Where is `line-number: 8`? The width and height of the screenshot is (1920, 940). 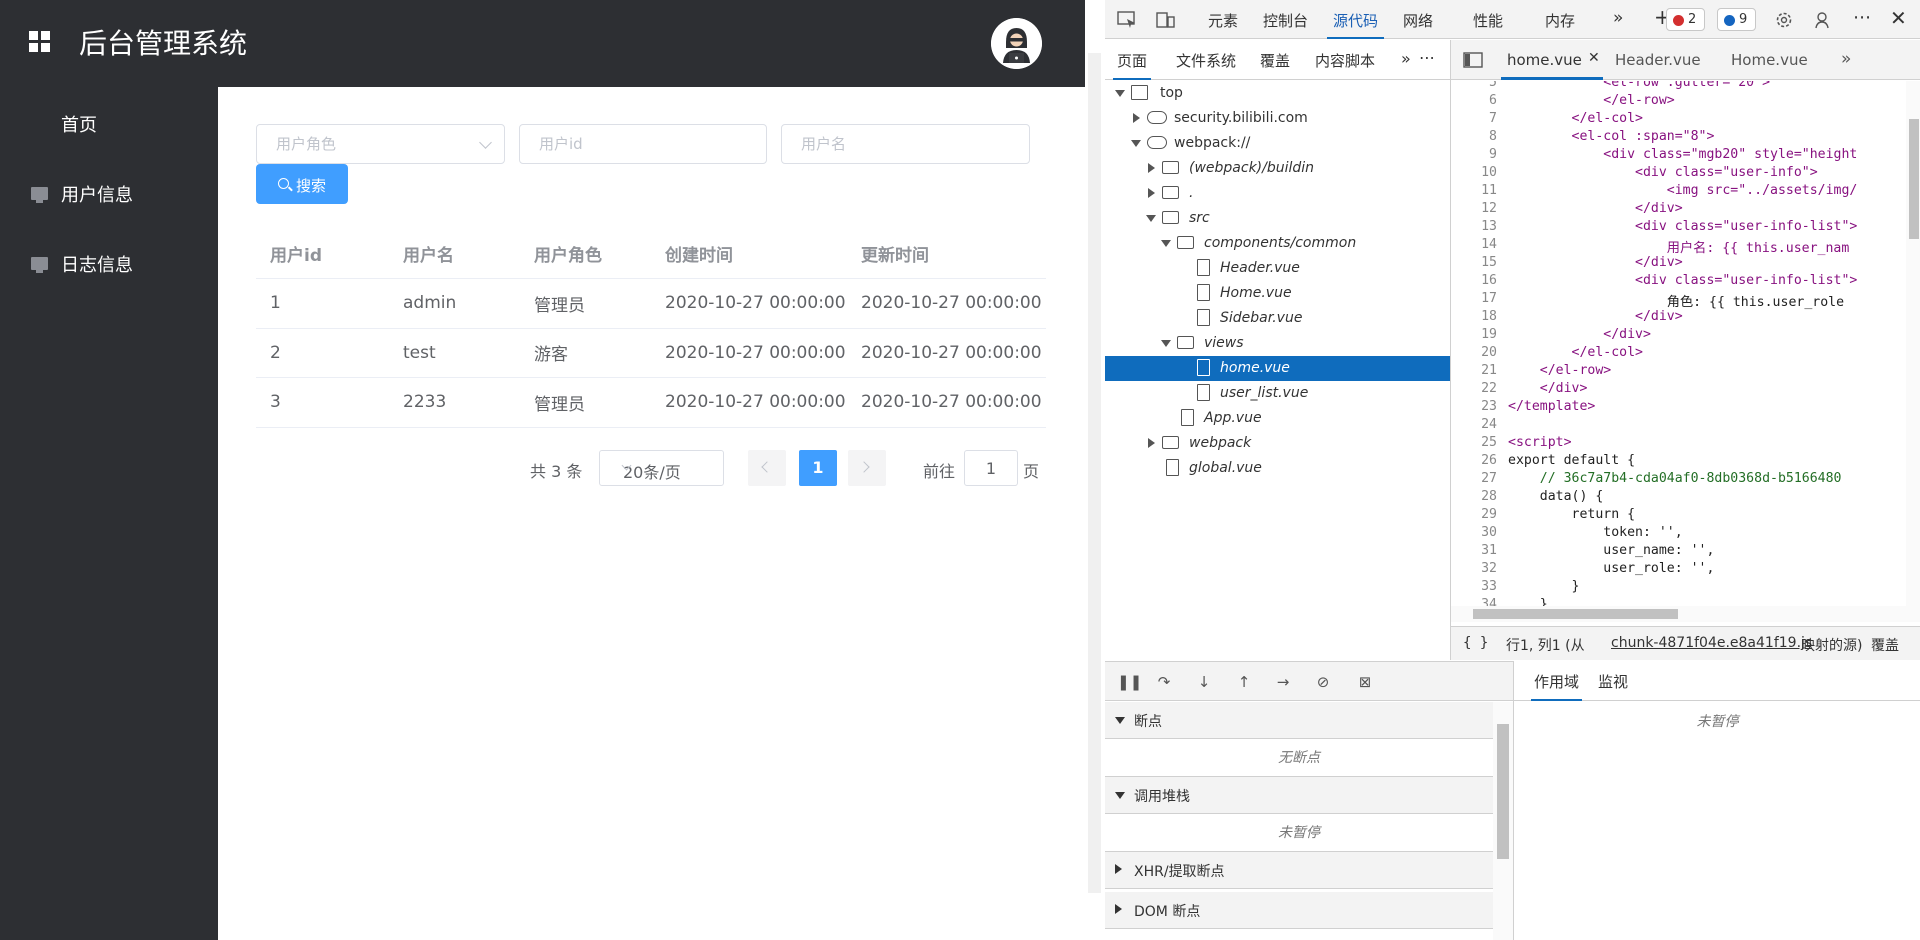
line-number: 8 is located at coordinates (1474, 136).